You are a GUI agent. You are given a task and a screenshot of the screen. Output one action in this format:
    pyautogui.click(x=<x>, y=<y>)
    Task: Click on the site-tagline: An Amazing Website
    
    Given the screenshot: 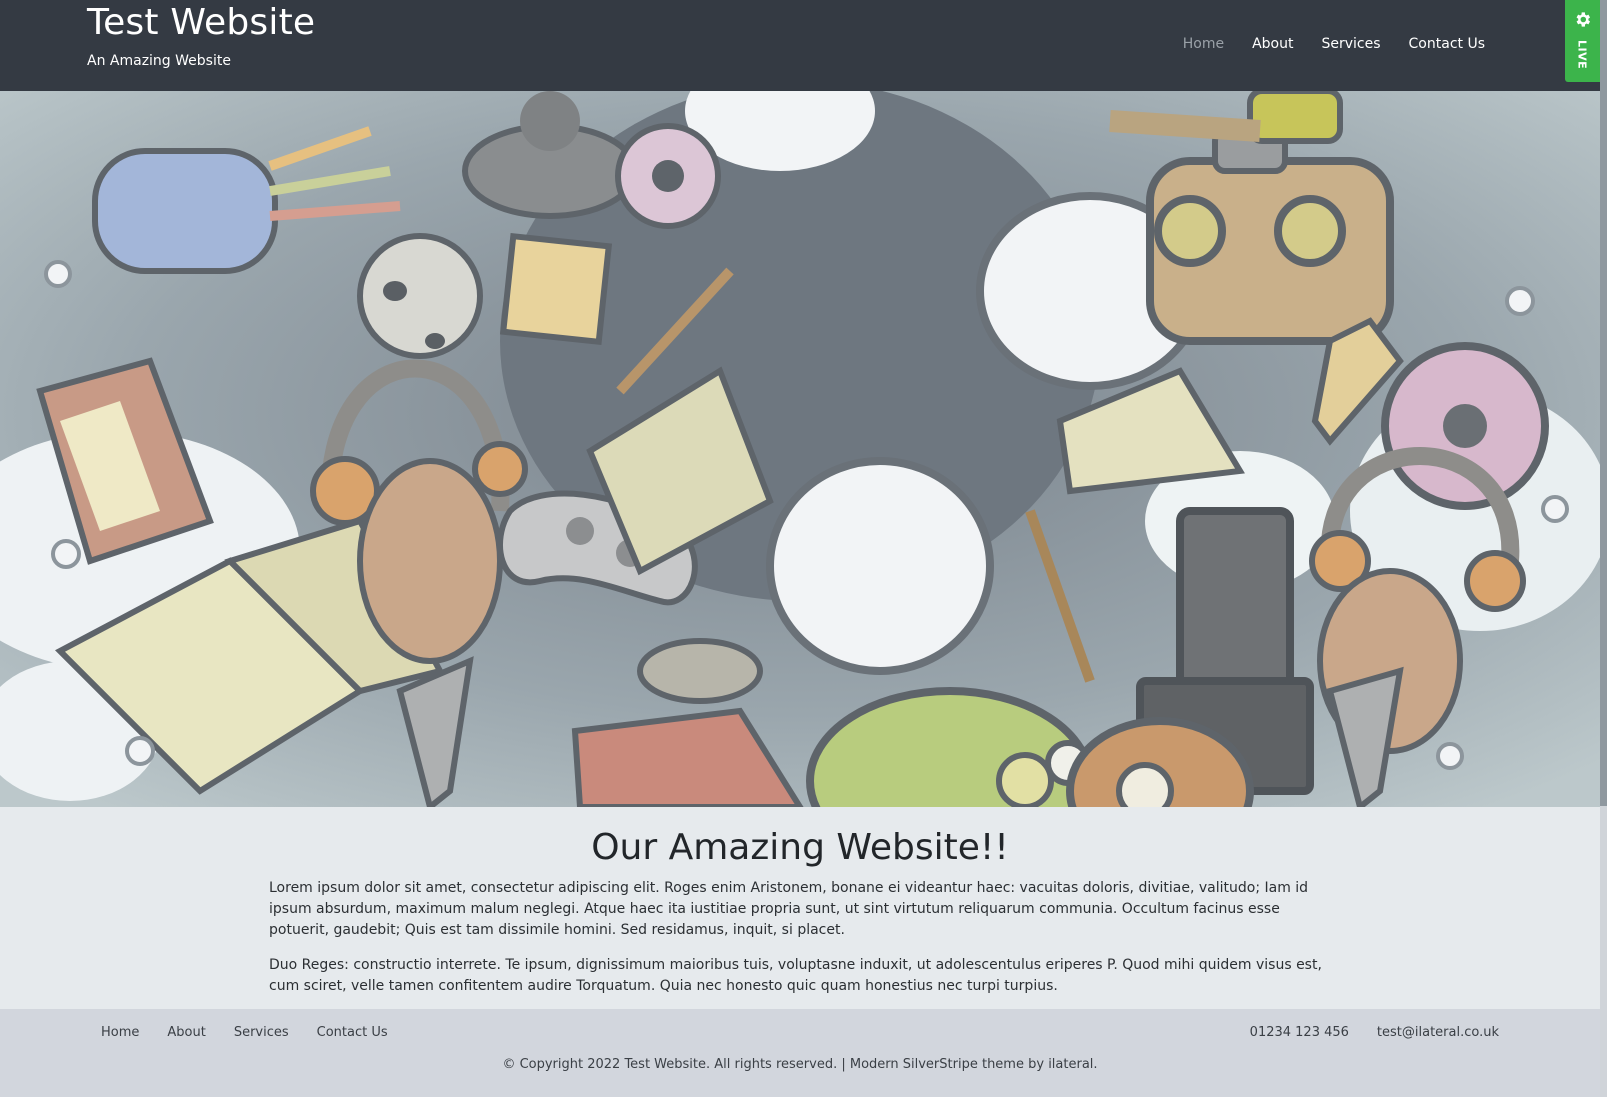 What is the action you would take?
    pyautogui.click(x=159, y=61)
    